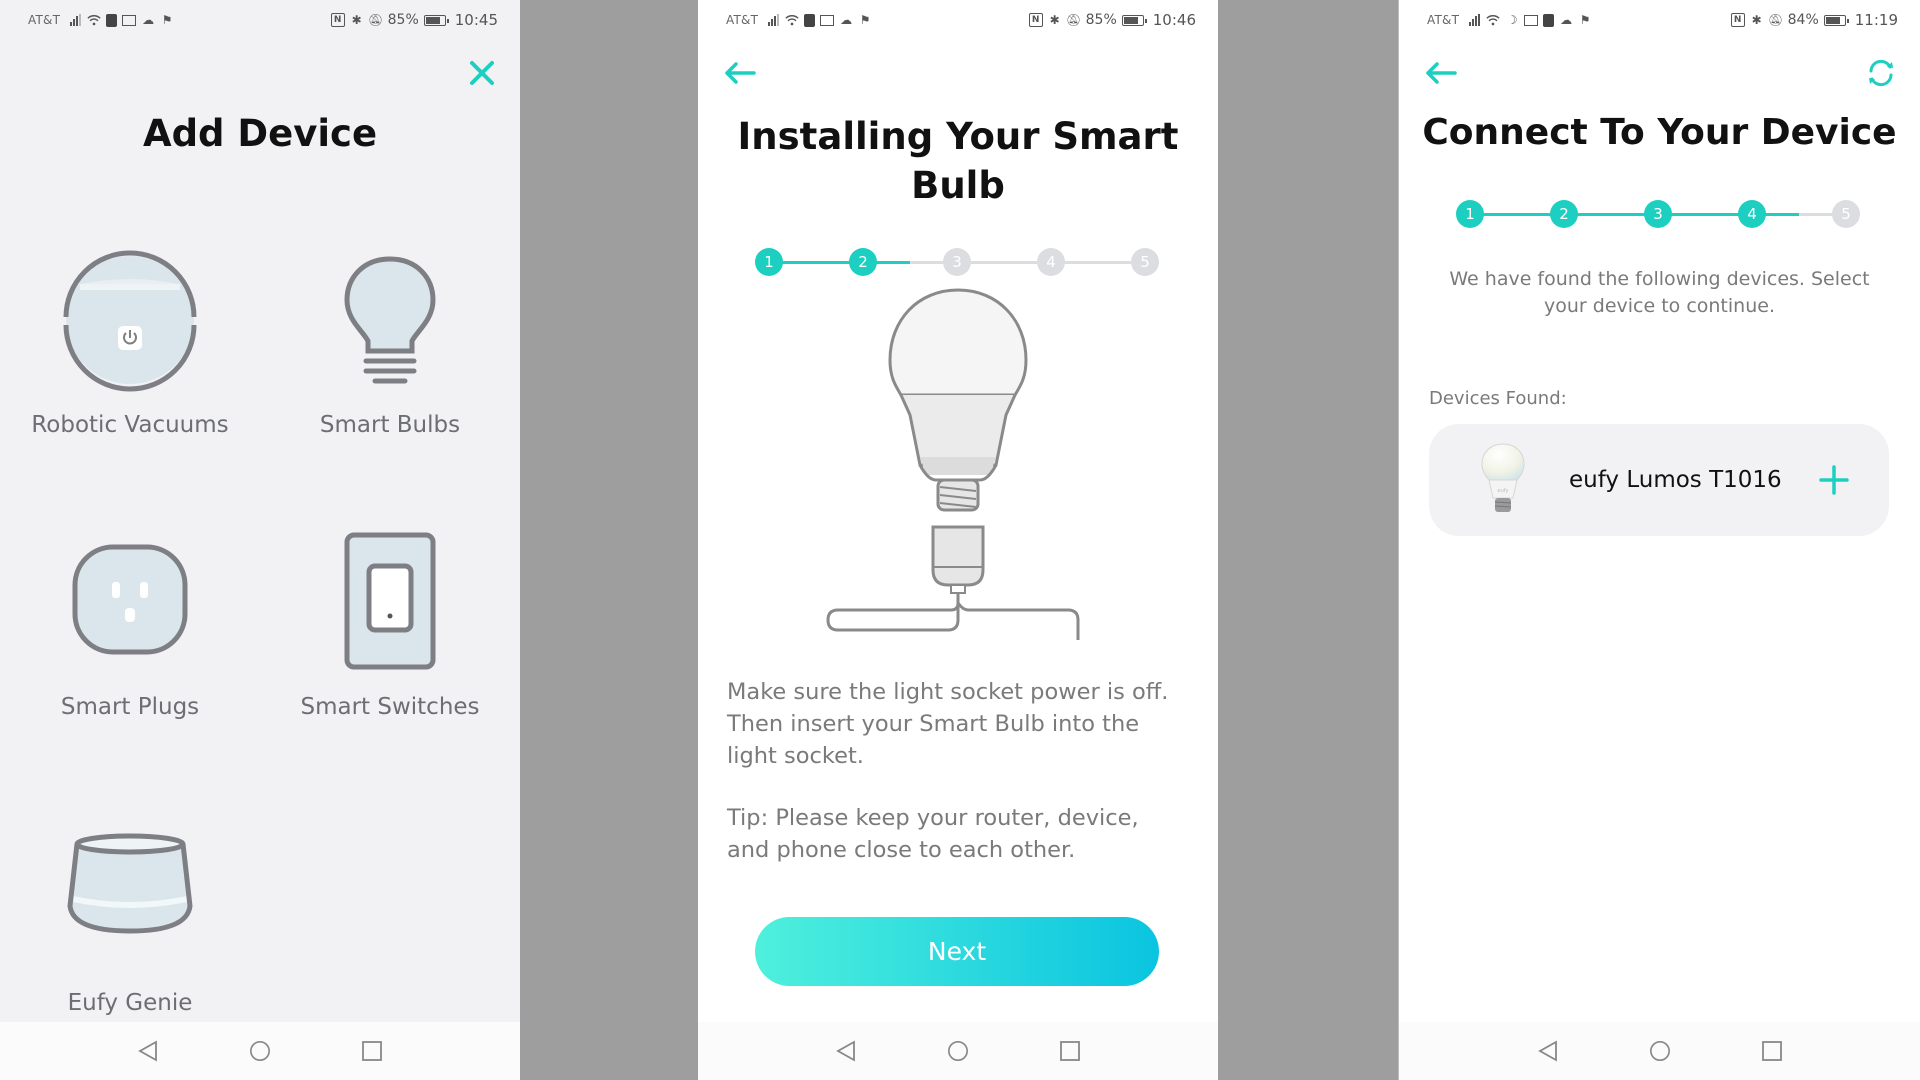  Describe the element at coordinates (390, 707) in the screenshot. I see `device-type-label: Smart Switches` at that location.